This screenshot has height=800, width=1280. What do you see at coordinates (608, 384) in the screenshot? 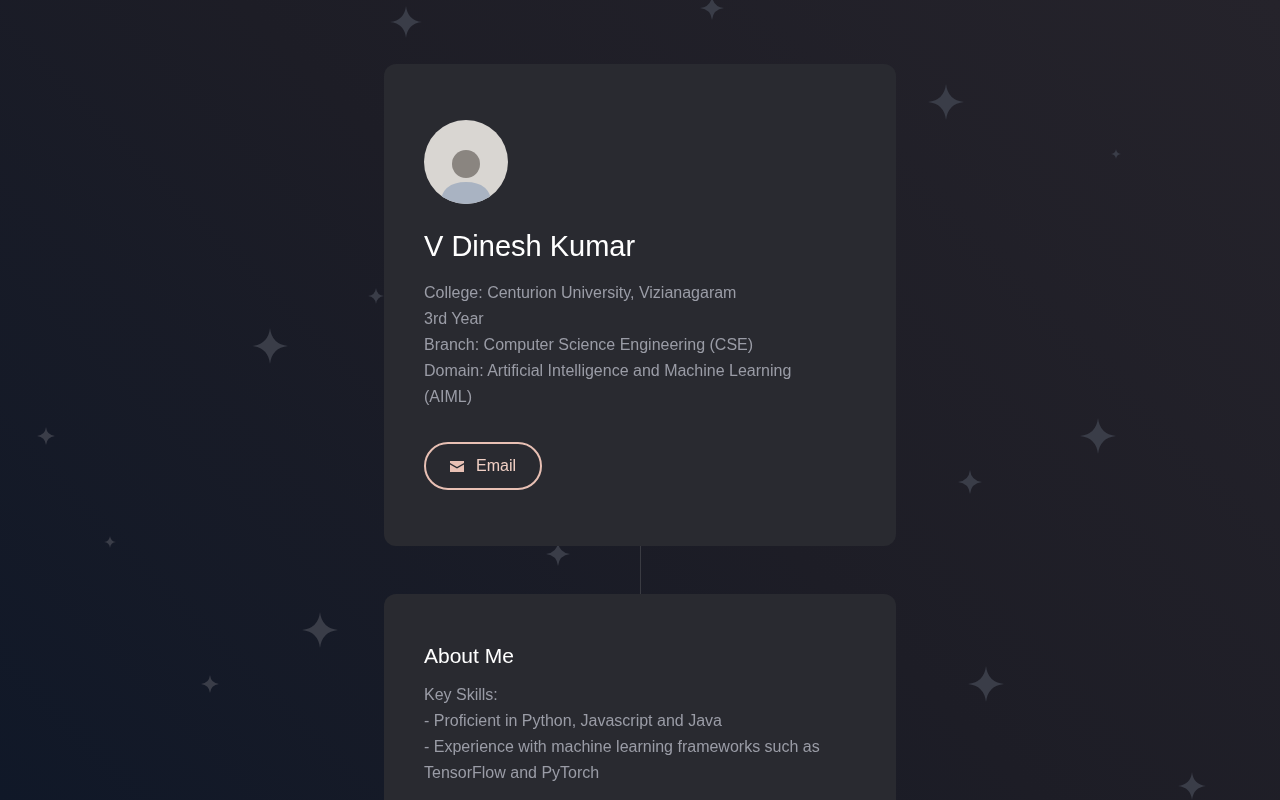
I see `profile-detail: Domain: Artificial Intelligence and Machine Learning (AIML)` at bounding box center [608, 384].